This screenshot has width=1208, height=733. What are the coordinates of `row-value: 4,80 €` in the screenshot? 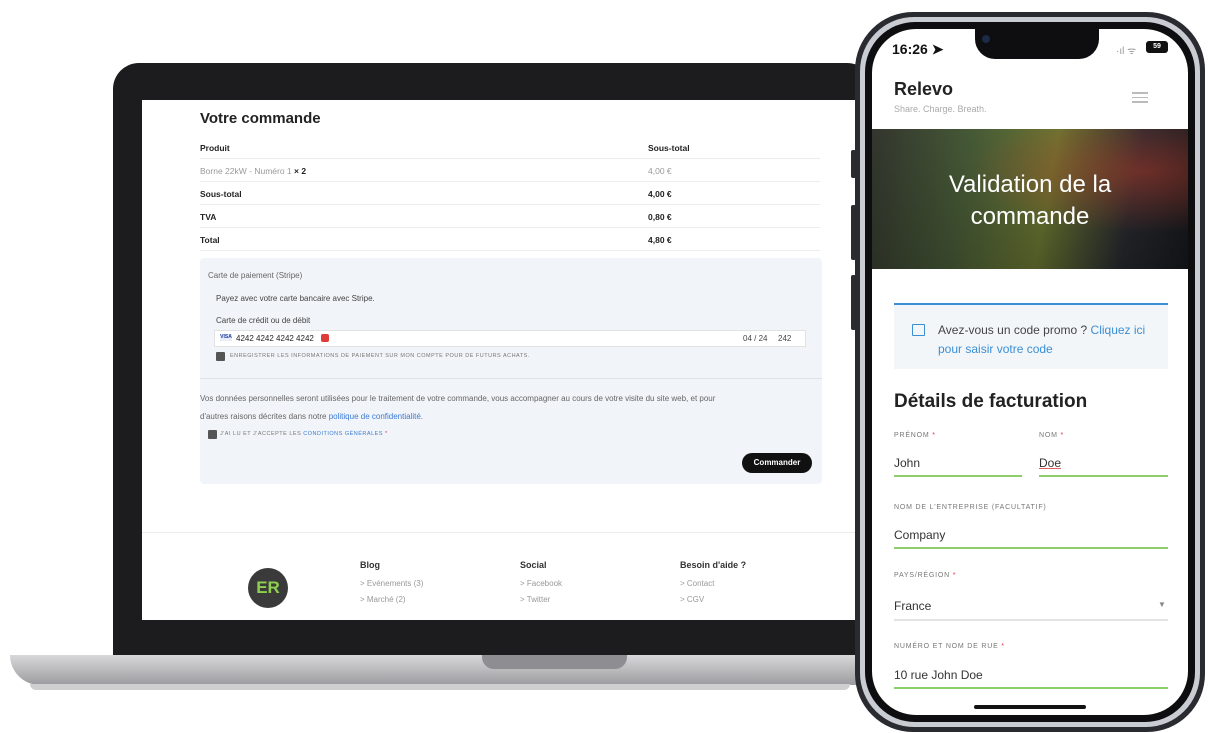 It's located at (660, 240).